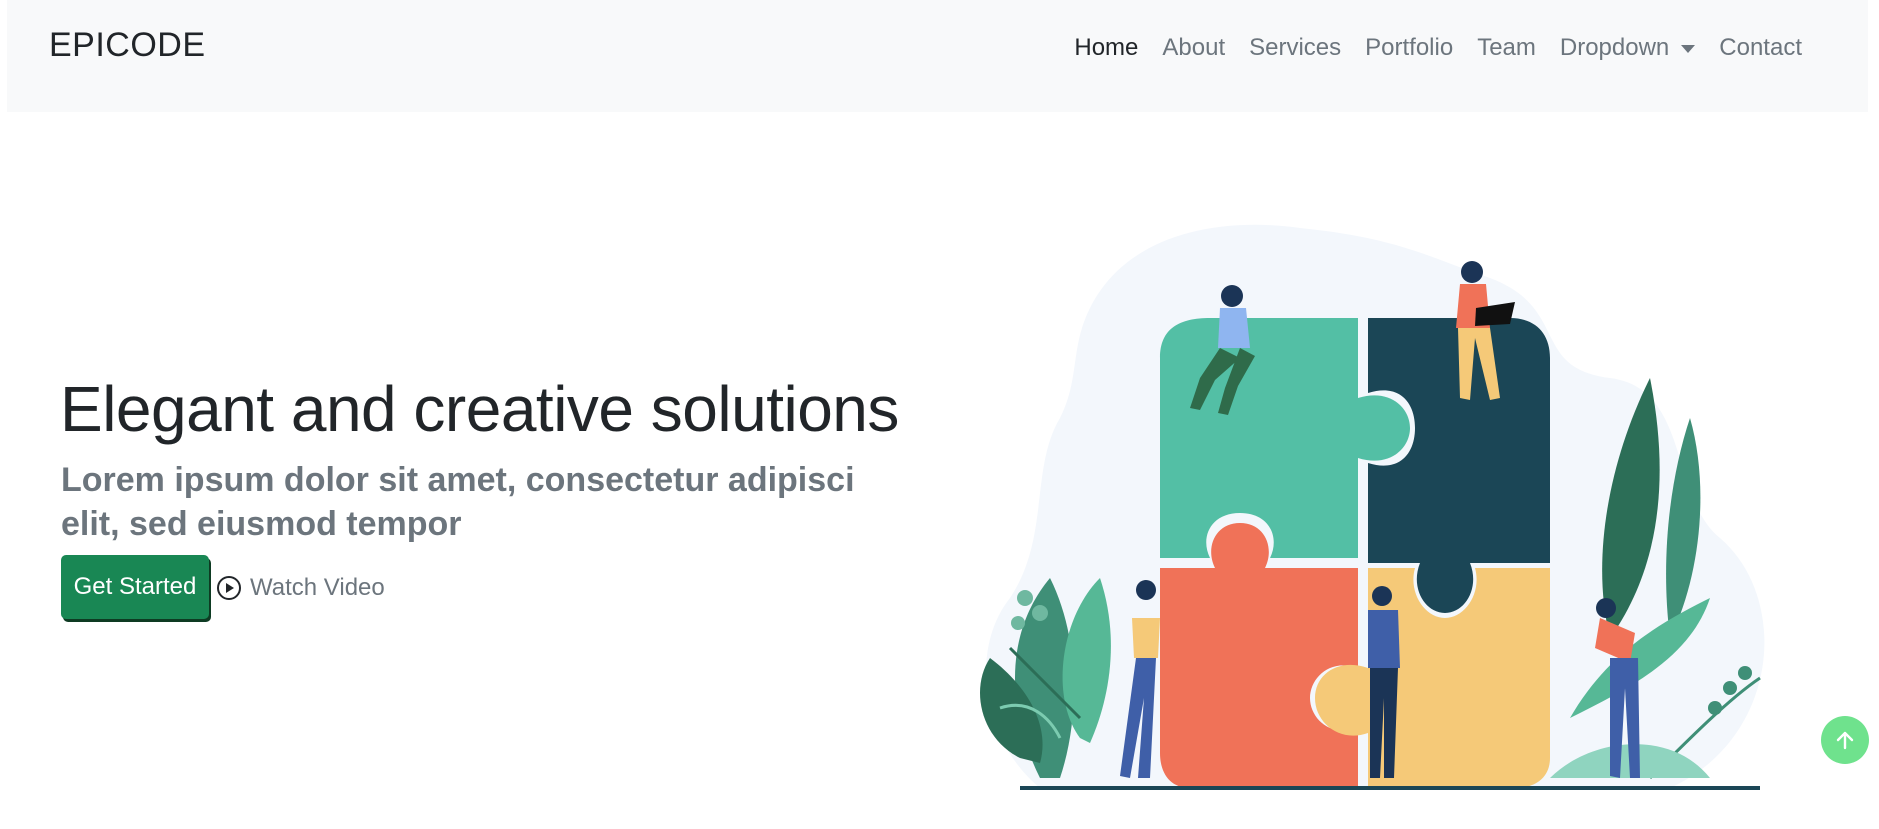 This screenshot has width=1879, height=829. What do you see at coordinates (127, 45) in the screenshot?
I see `brand-logo: EPICODE` at bounding box center [127, 45].